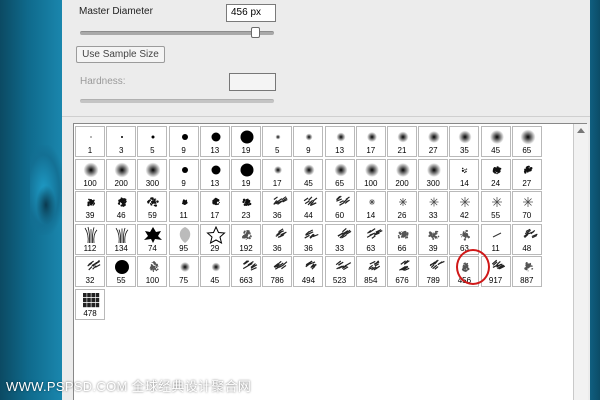 The height and width of the screenshot is (400, 600). Describe the element at coordinates (121, 141) in the screenshot. I see `brush-preset-3: 3` at that location.